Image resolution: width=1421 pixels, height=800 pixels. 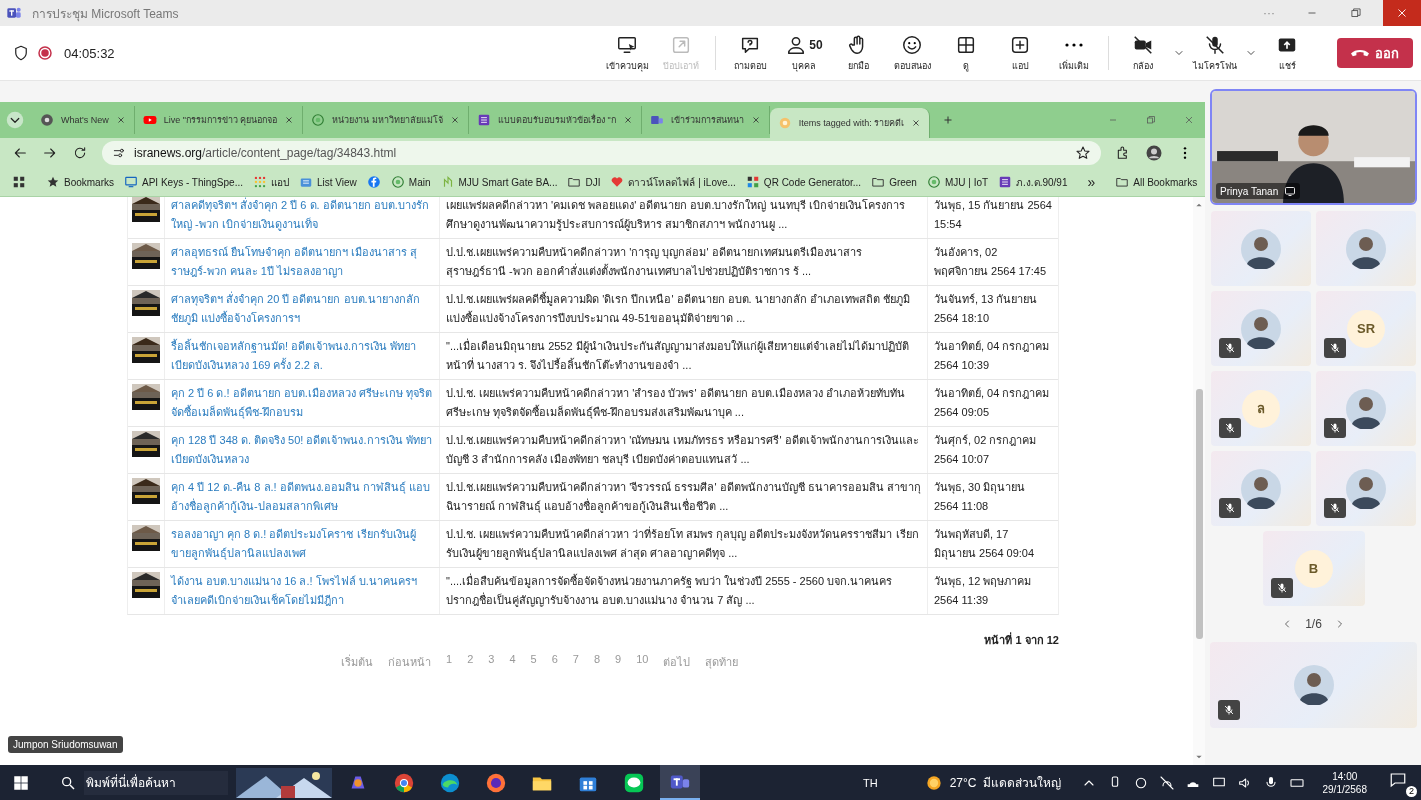 What do you see at coordinates (1313, 624) in the screenshot?
I see `page-indicator: 1/6` at bounding box center [1313, 624].